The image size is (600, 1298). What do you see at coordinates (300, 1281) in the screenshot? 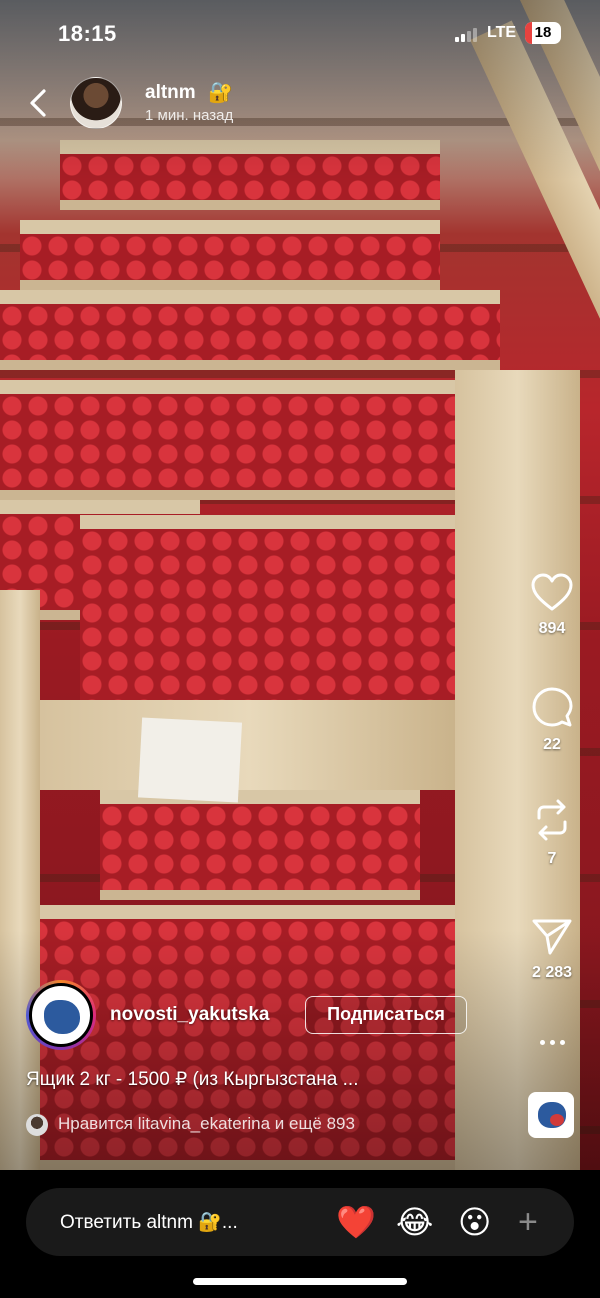
I see `home-indicator` at bounding box center [300, 1281].